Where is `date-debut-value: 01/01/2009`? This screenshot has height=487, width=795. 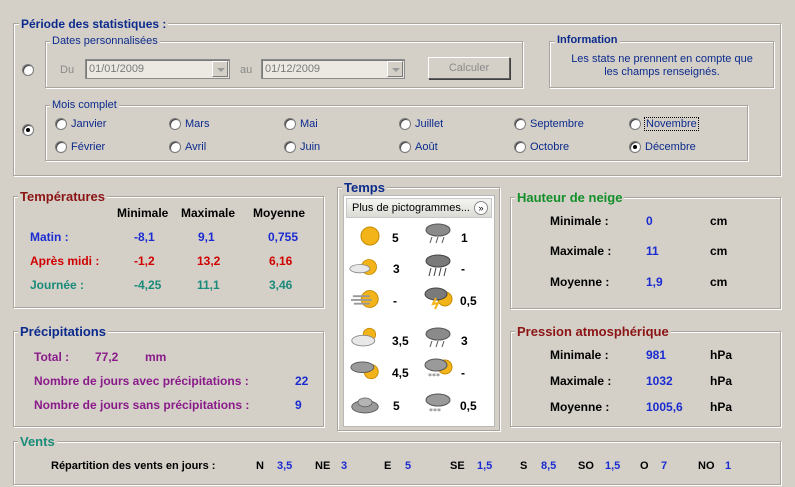
date-debut-value: 01/01/2009 is located at coordinates (117, 69).